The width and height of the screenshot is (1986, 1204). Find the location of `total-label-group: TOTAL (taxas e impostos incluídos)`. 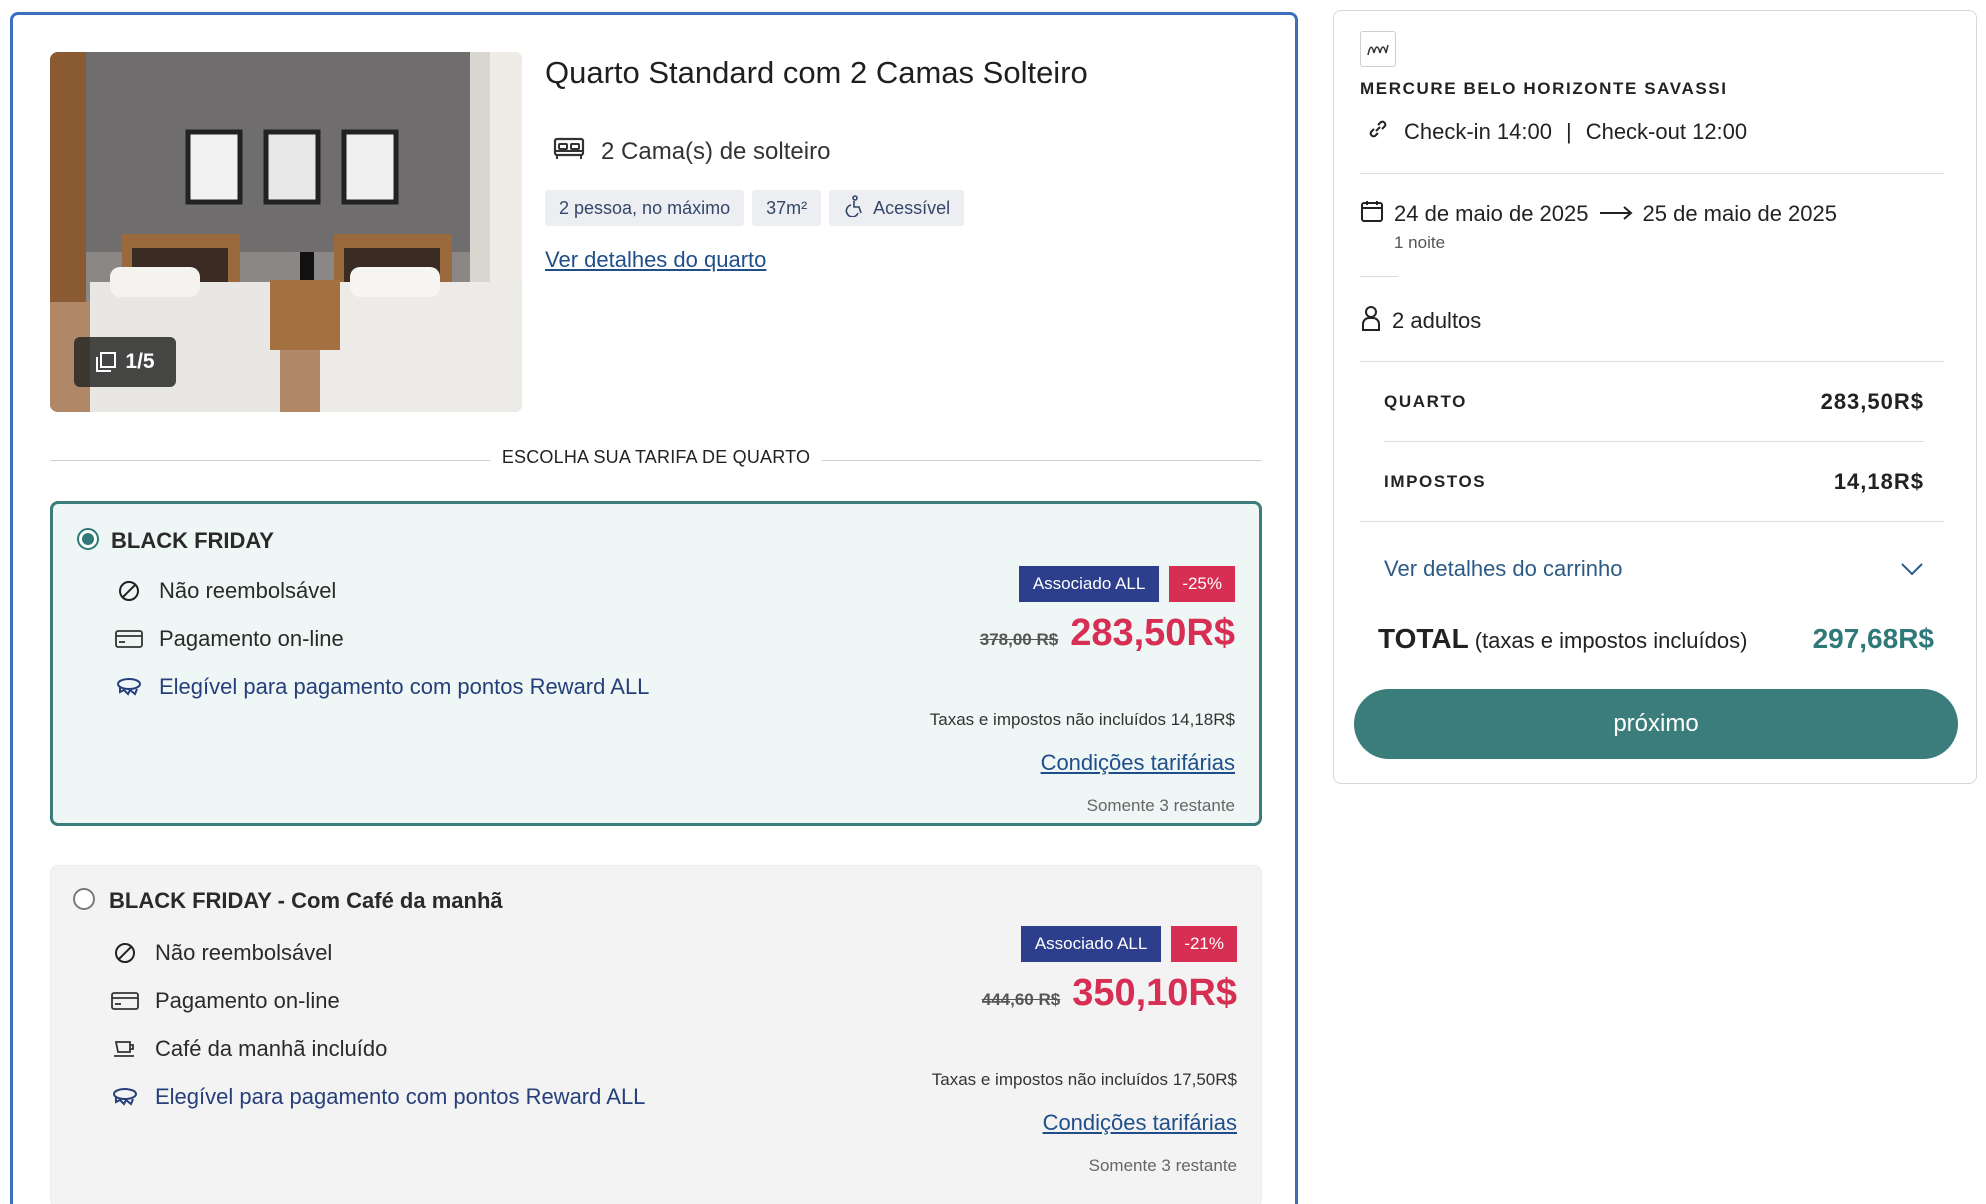

total-label-group: TOTAL (taxas e impostos incluídos) is located at coordinates (1562, 639).